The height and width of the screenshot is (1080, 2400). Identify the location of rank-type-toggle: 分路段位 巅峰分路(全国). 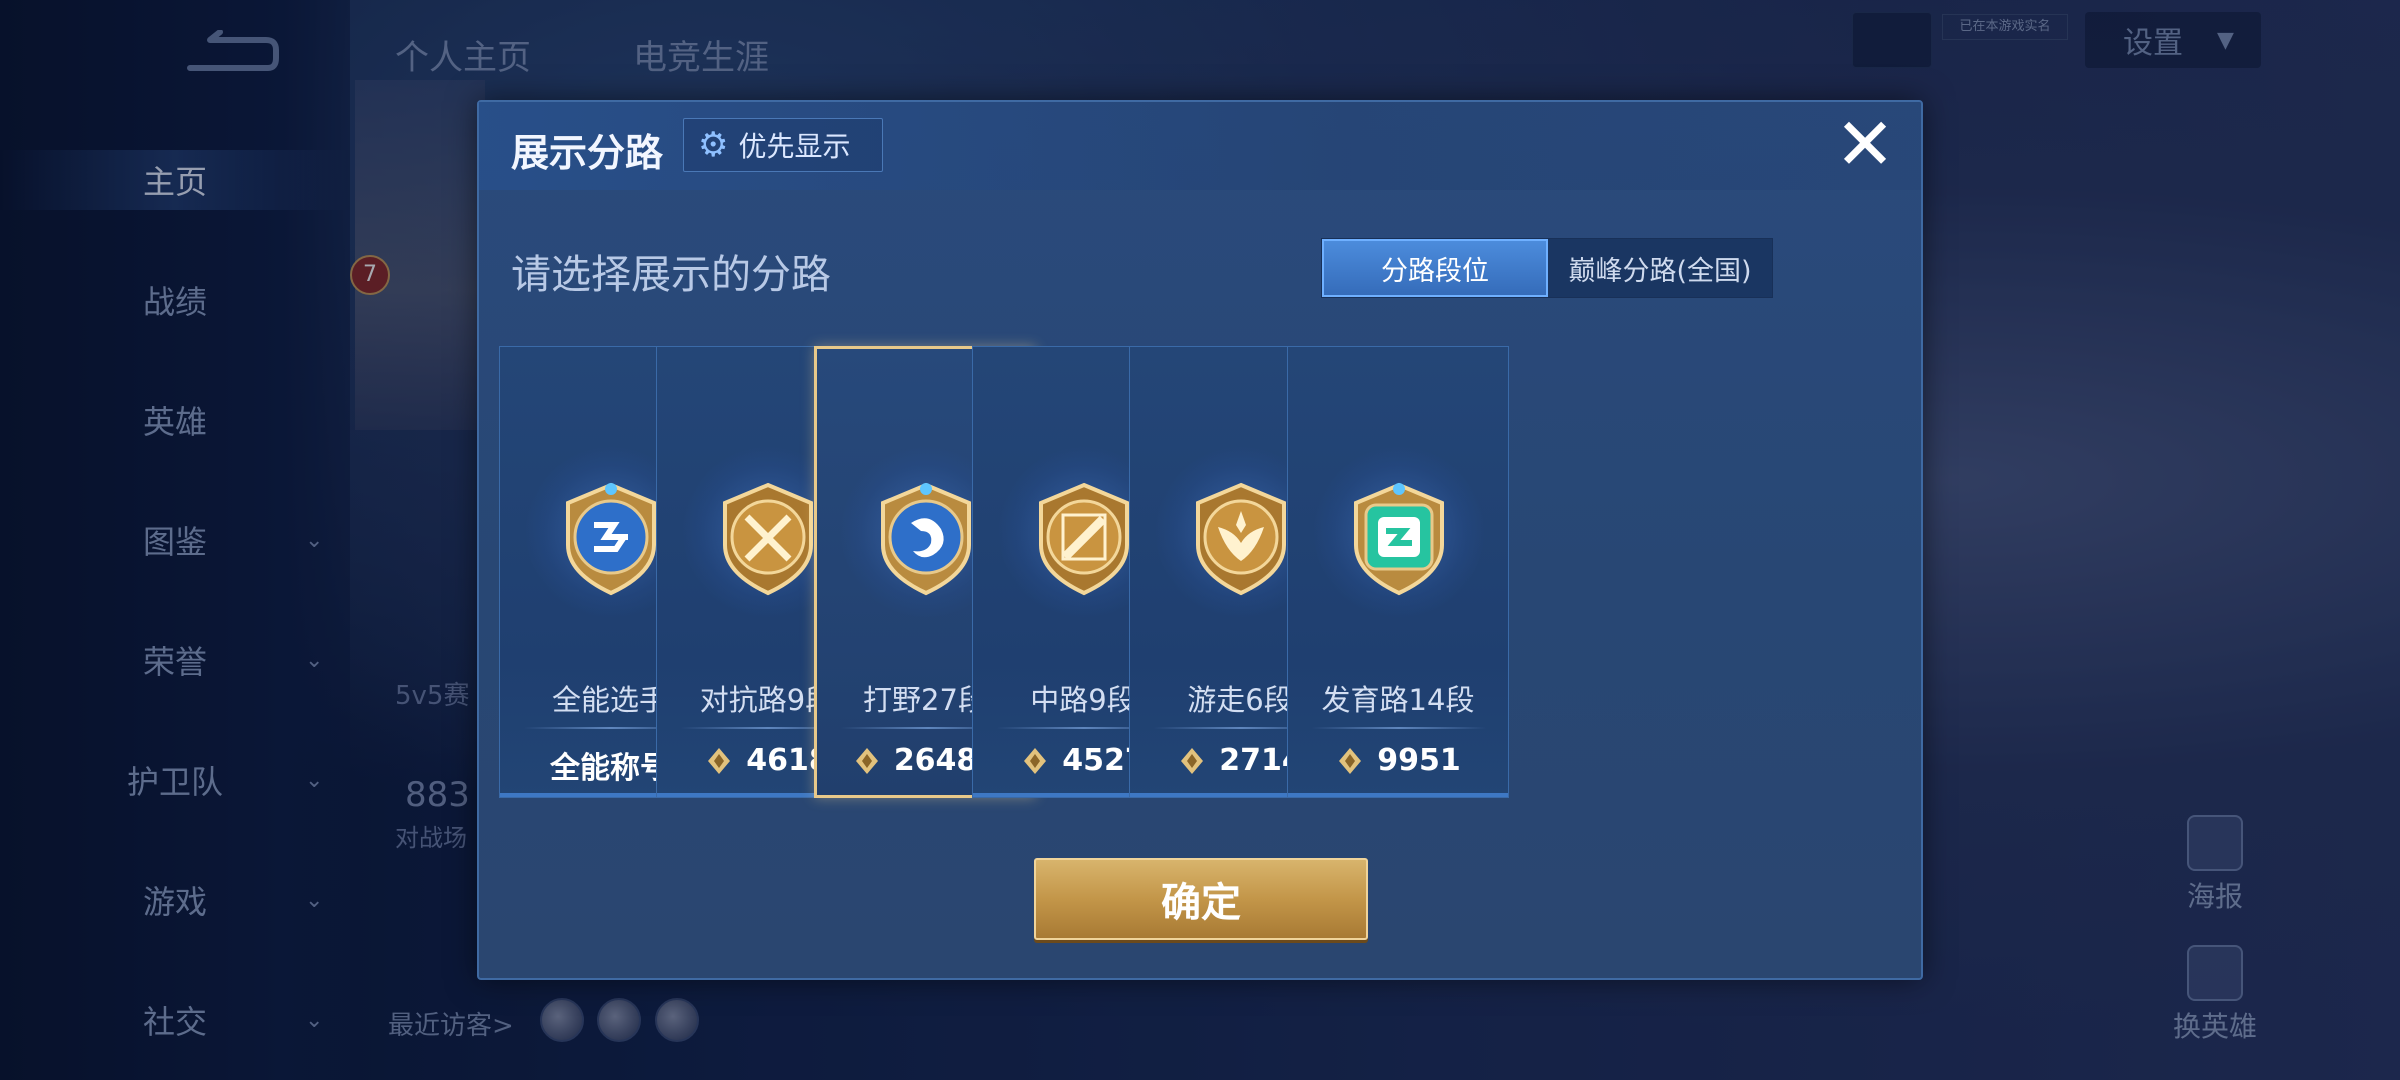
(1547, 268).